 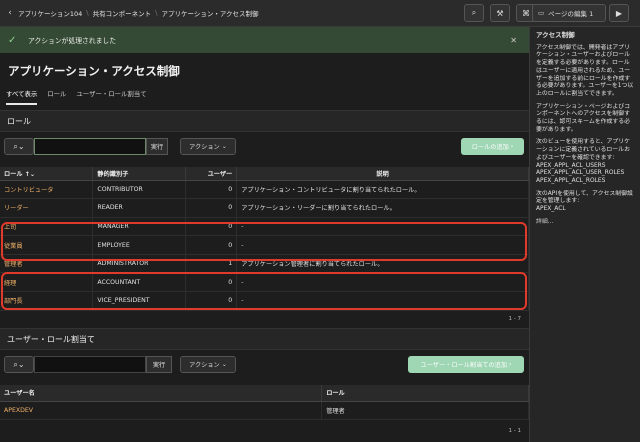 I want to click on assignments-pagination: 1 - 1, so click(x=514, y=431).